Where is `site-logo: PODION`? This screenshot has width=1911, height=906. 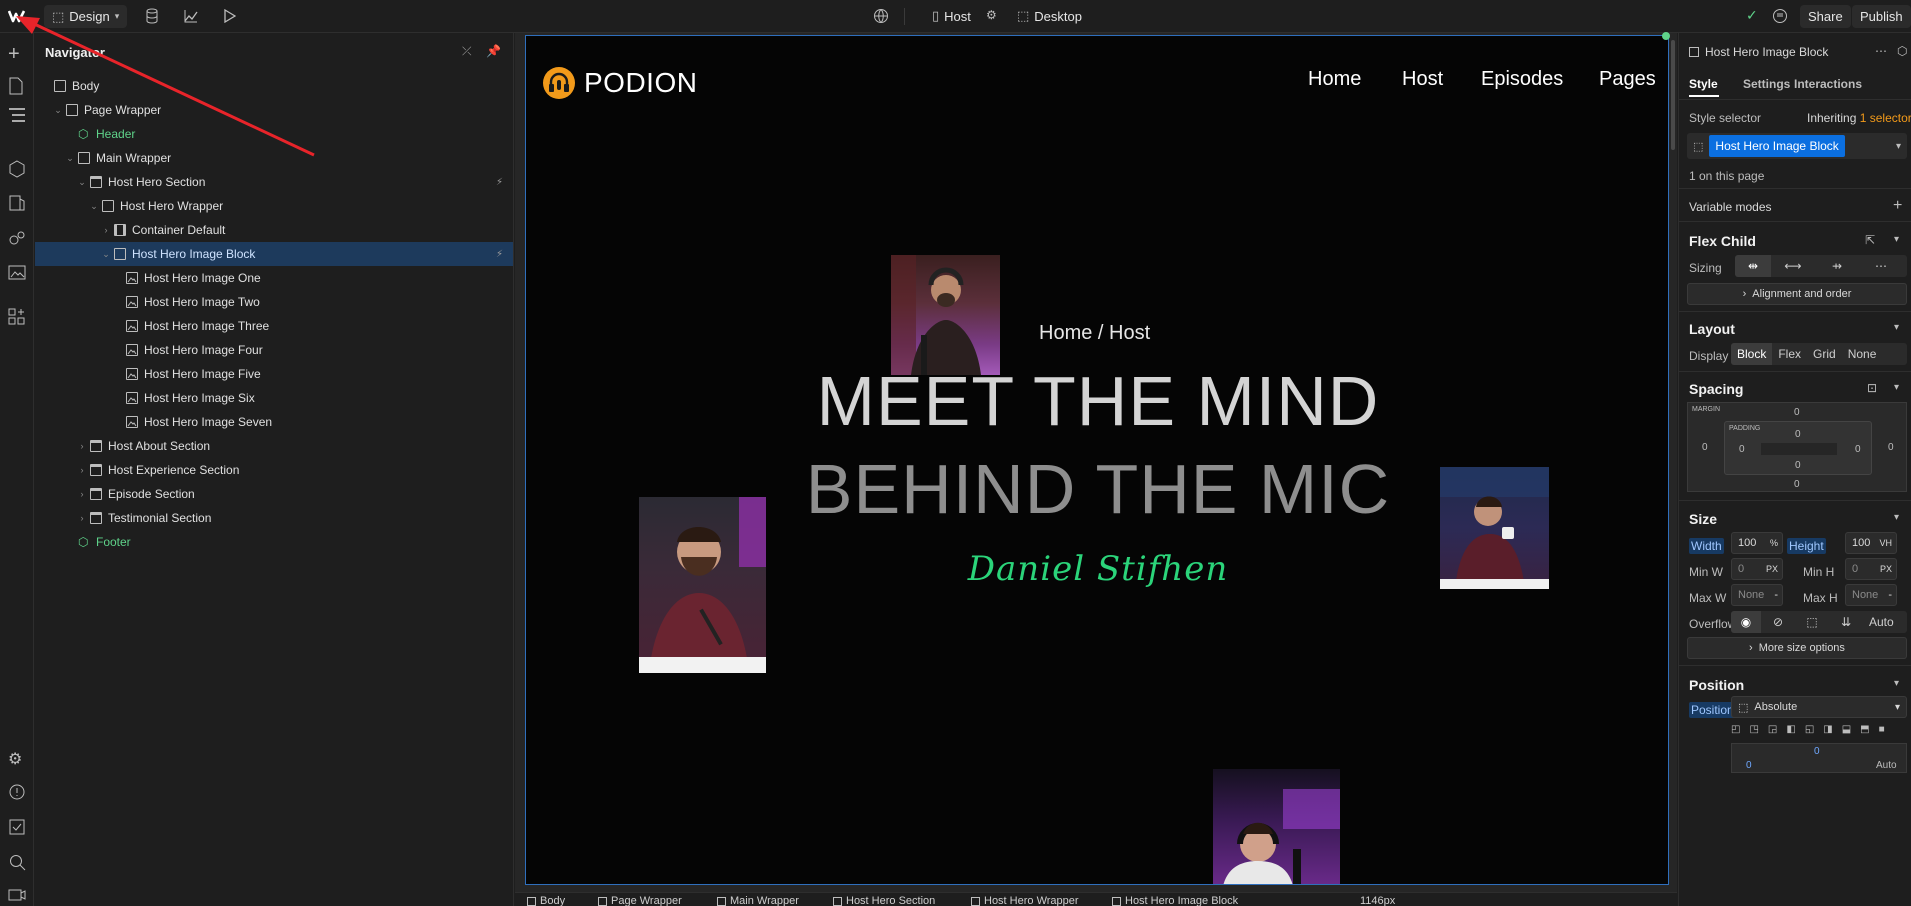 site-logo: PODION is located at coordinates (619, 83).